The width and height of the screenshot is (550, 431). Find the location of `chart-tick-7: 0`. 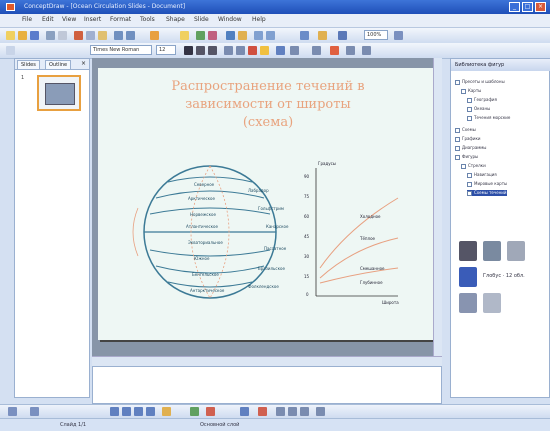

chart-tick-7: 0 is located at coordinates (307, 294).